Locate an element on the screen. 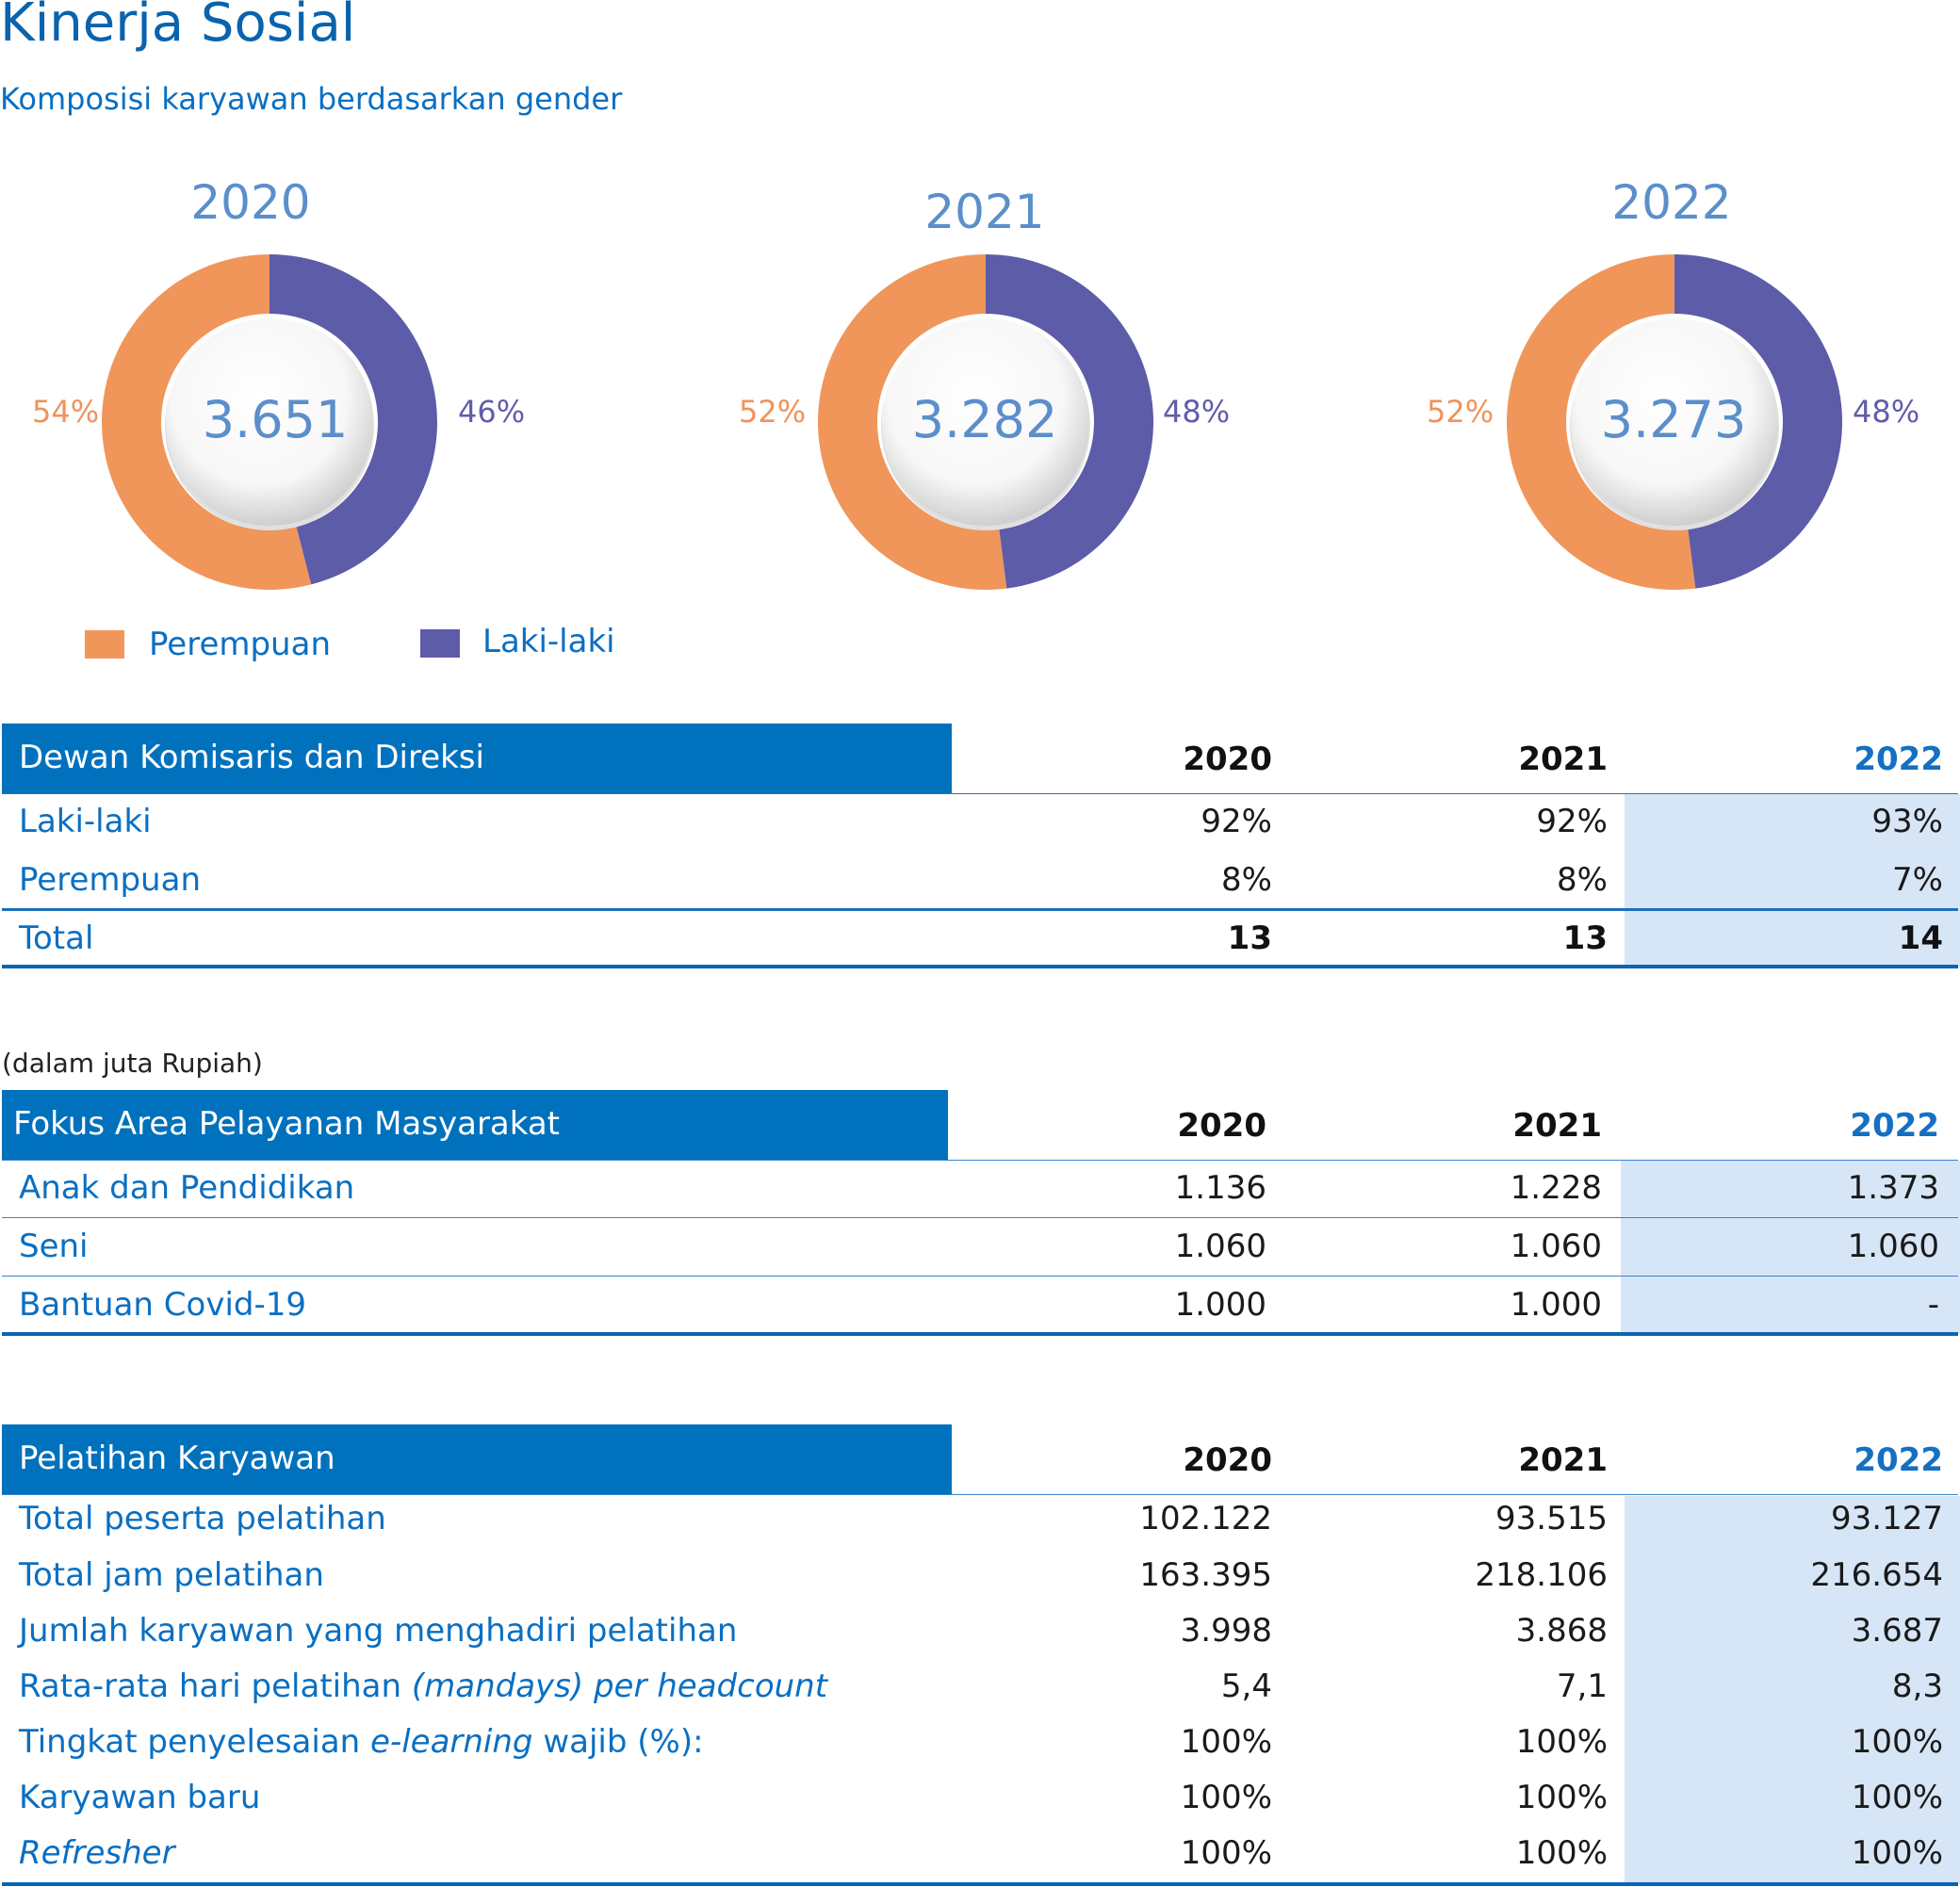 The width and height of the screenshot is (1960, 1887). chart-year: 2020 is located at coordinates (251, 202).